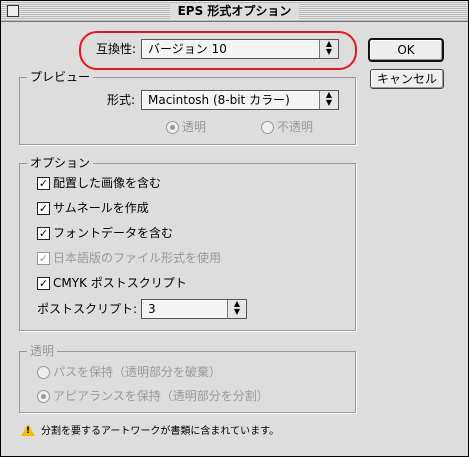 This screenshot has width=469, height=457. Describe the element at coordinates (137, 258) in the screenshot. I see `japanese-format-label: 日本語版のファイル形式を使用` at that location.